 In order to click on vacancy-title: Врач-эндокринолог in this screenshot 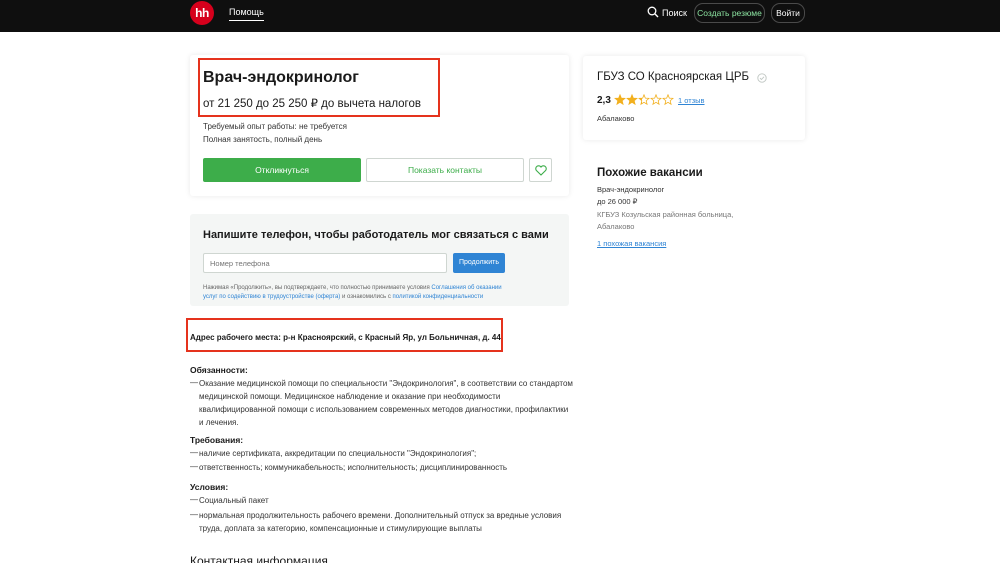, I will do `click(281, 77)`.